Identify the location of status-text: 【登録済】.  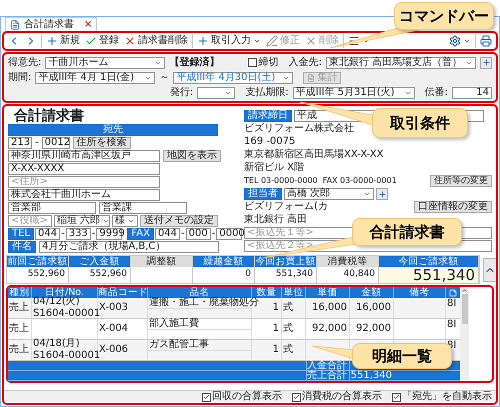
(194, 62).